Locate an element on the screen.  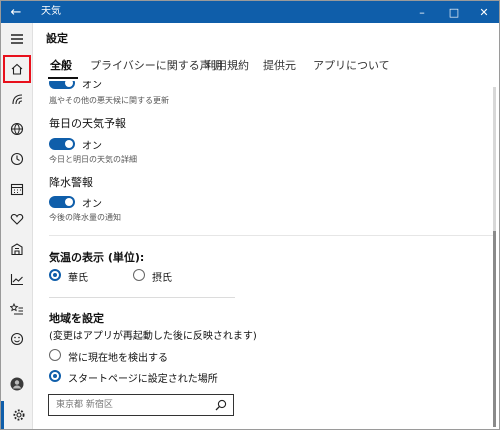
clock-icon is located at coordinates (17, 159).